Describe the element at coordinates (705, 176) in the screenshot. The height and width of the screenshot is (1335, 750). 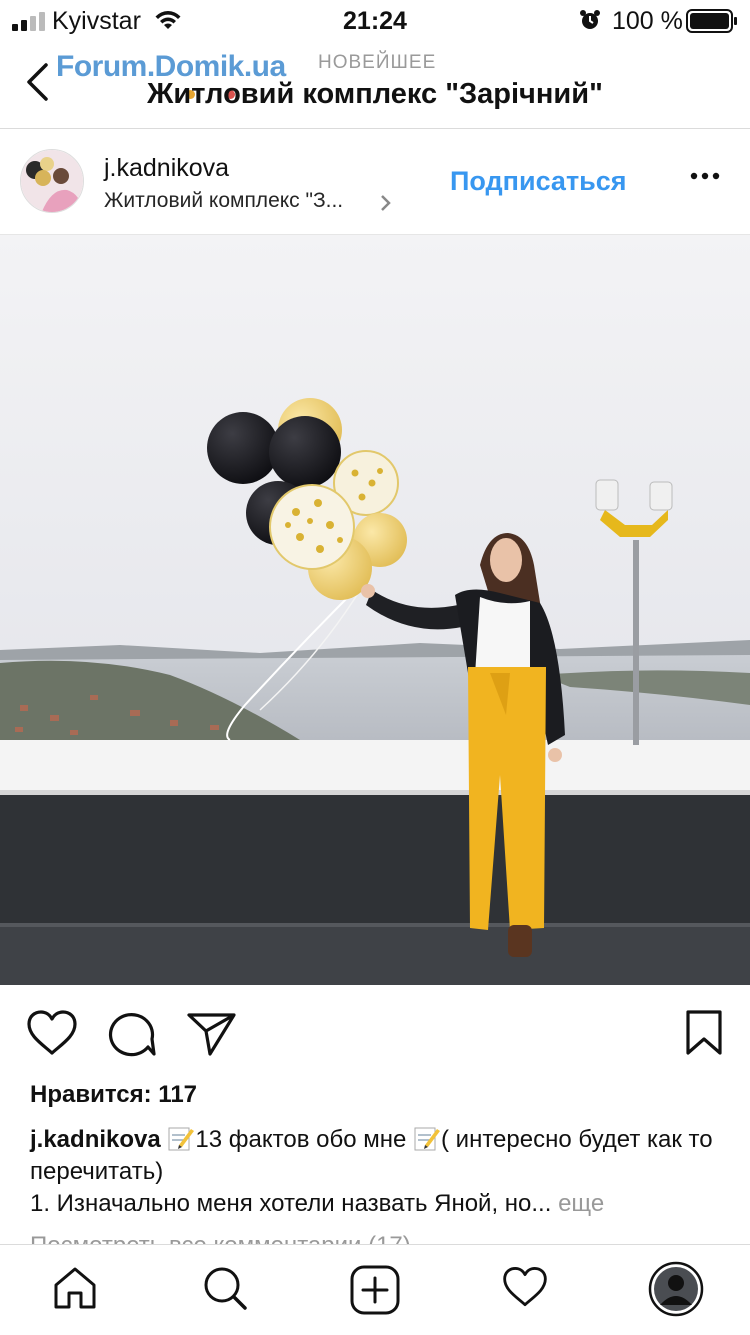
I see `more-horizontal-icon` at that location.